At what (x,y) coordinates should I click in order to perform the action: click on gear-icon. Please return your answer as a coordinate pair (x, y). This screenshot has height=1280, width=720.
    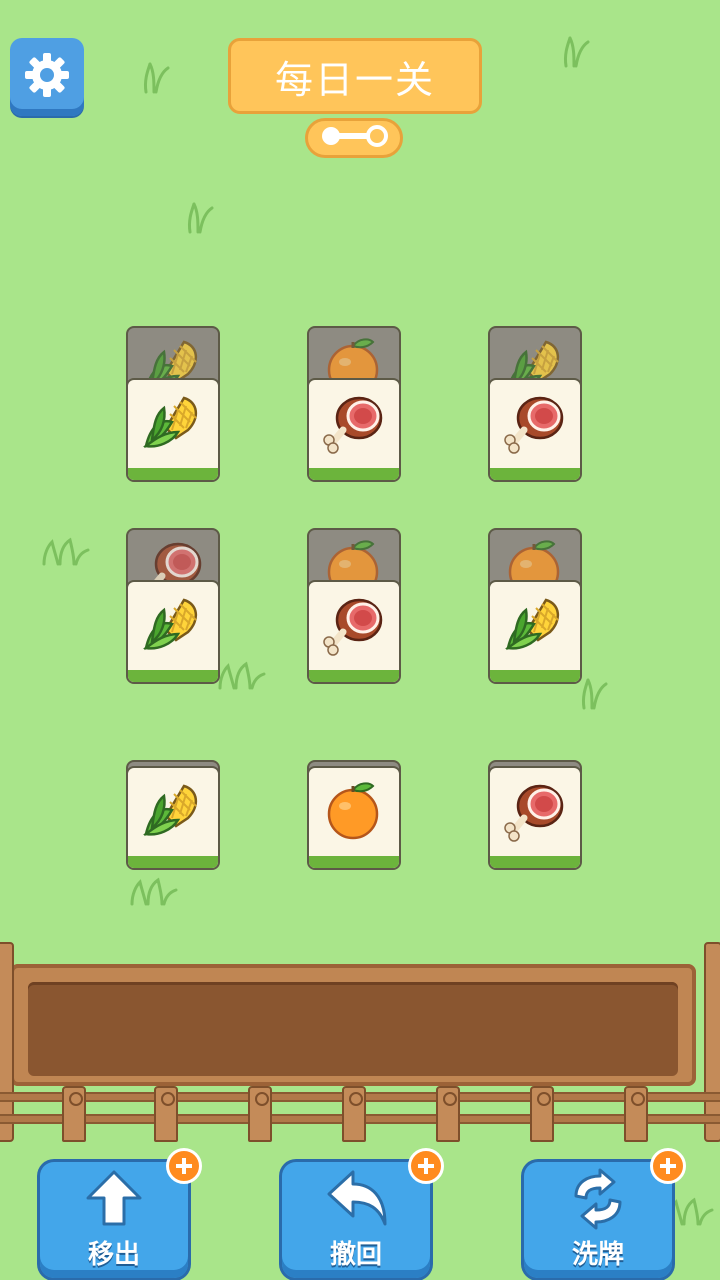
    Looking at the image, I should click on (47, 77).